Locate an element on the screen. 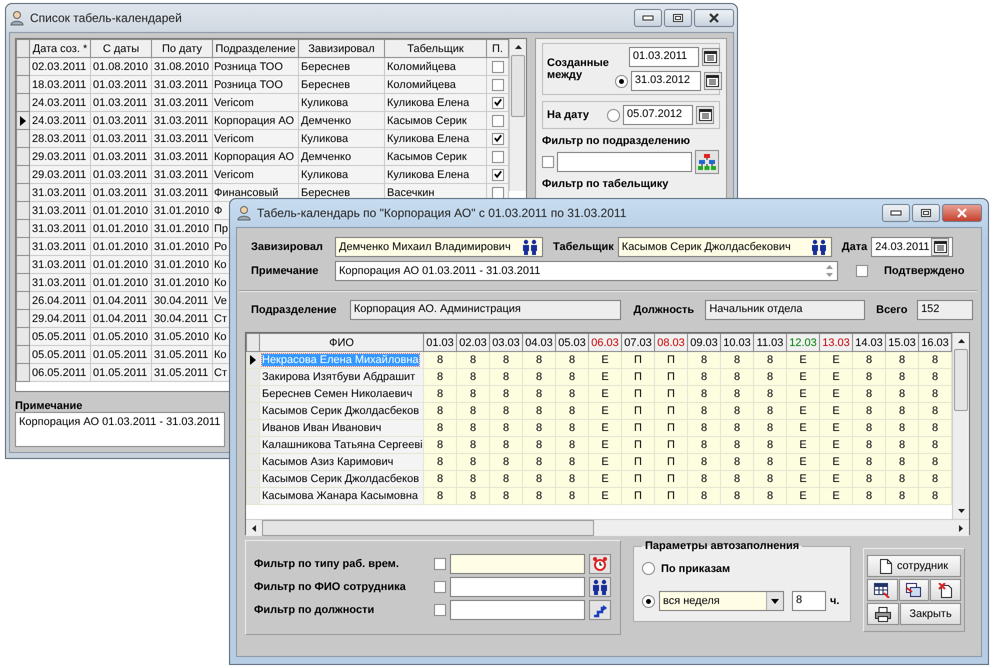  date-field: 05.07.2012 is located at coordinates (658, 115).